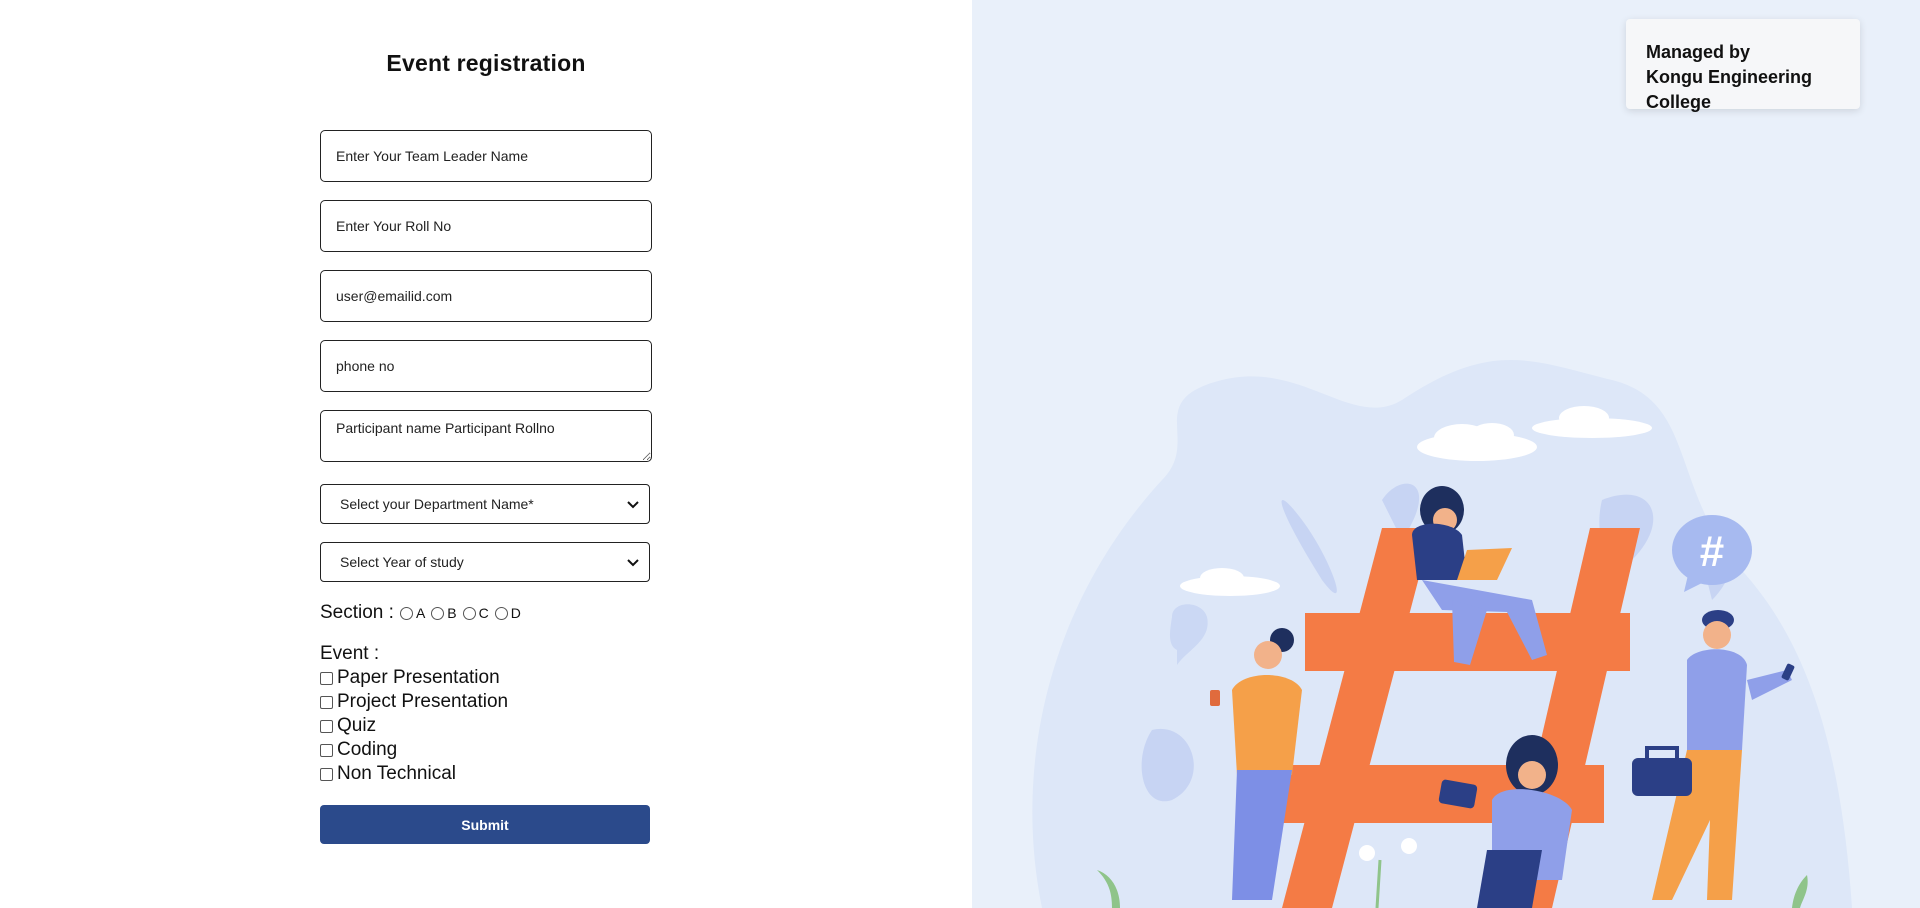 The width and height of the screenshot is (1920, 908). What do you see at coordinates (486, 436) in the screenshot?
I see `participants-textarea` at bounding box center [486, 436].